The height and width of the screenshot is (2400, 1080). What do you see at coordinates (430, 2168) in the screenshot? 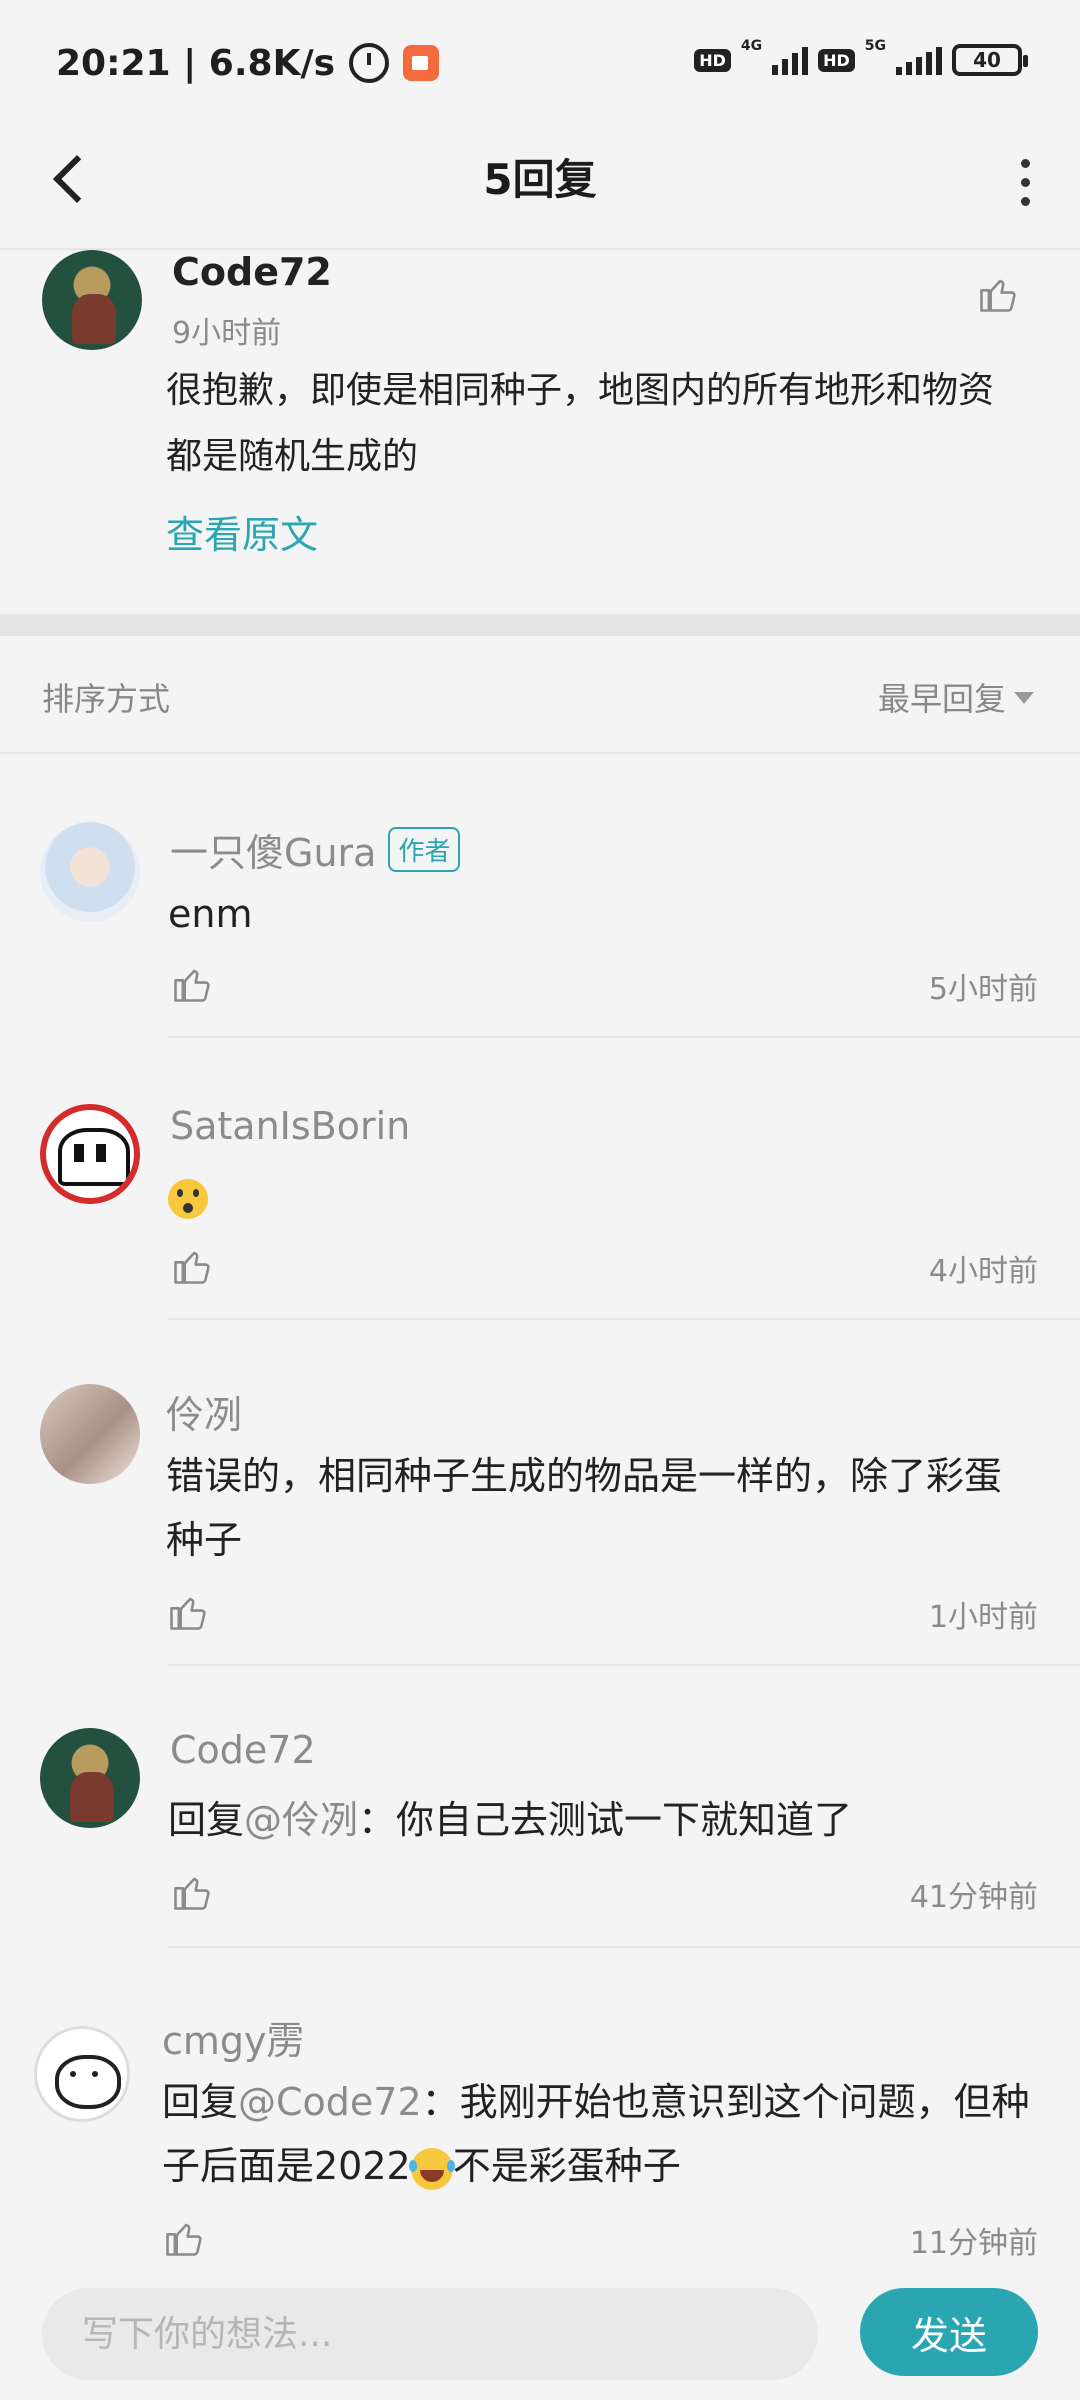
I see `laughing-tears-emoji-icon` at bounding box center [430, 2168].